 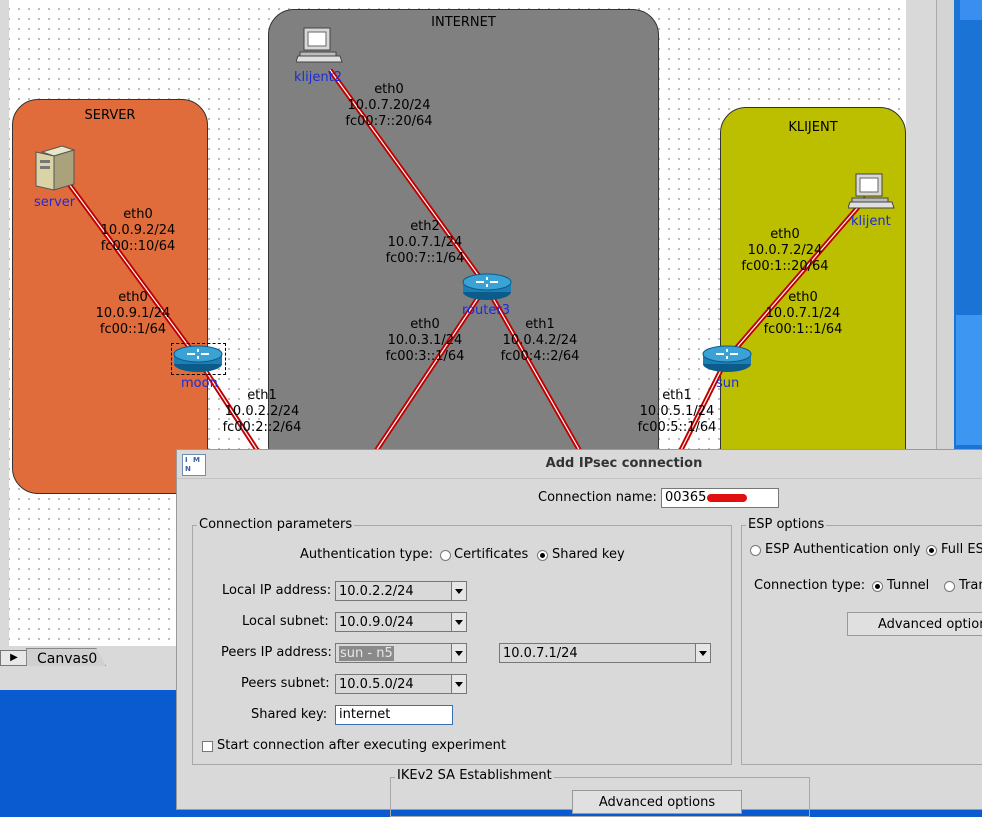 What do you see at coordinates (949, 586) in the screenshot?
I see `conn-type-transport-radio` at bounding box center [949, 586].